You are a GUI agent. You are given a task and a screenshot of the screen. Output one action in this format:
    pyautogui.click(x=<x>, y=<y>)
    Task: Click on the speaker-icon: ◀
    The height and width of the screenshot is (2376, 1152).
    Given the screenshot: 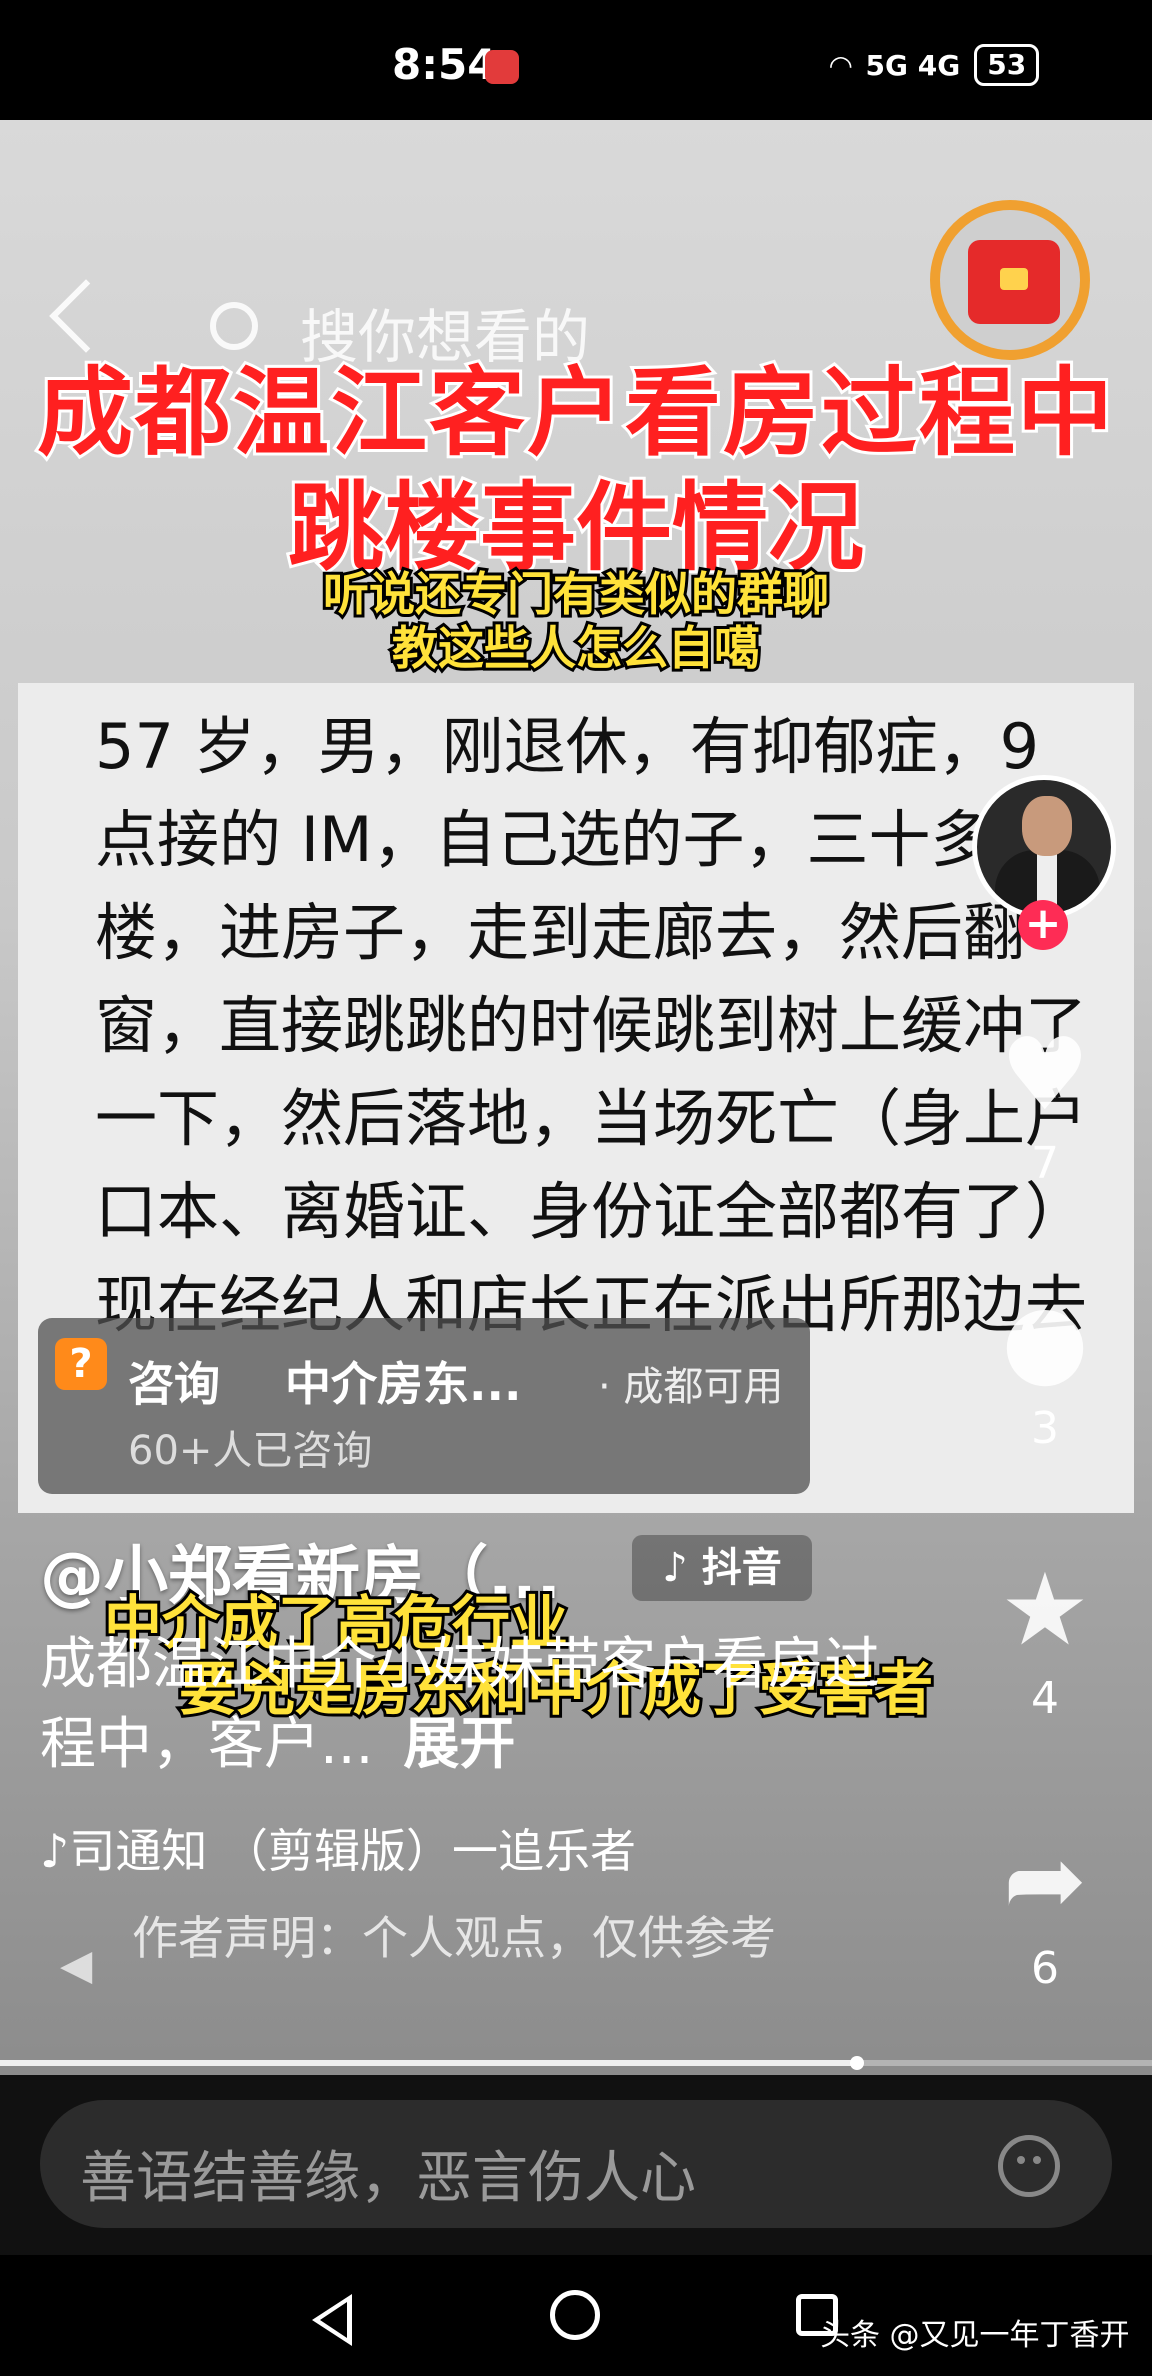 What is the action you would take?
    pyautogui.click(x=76, y=1964)
    